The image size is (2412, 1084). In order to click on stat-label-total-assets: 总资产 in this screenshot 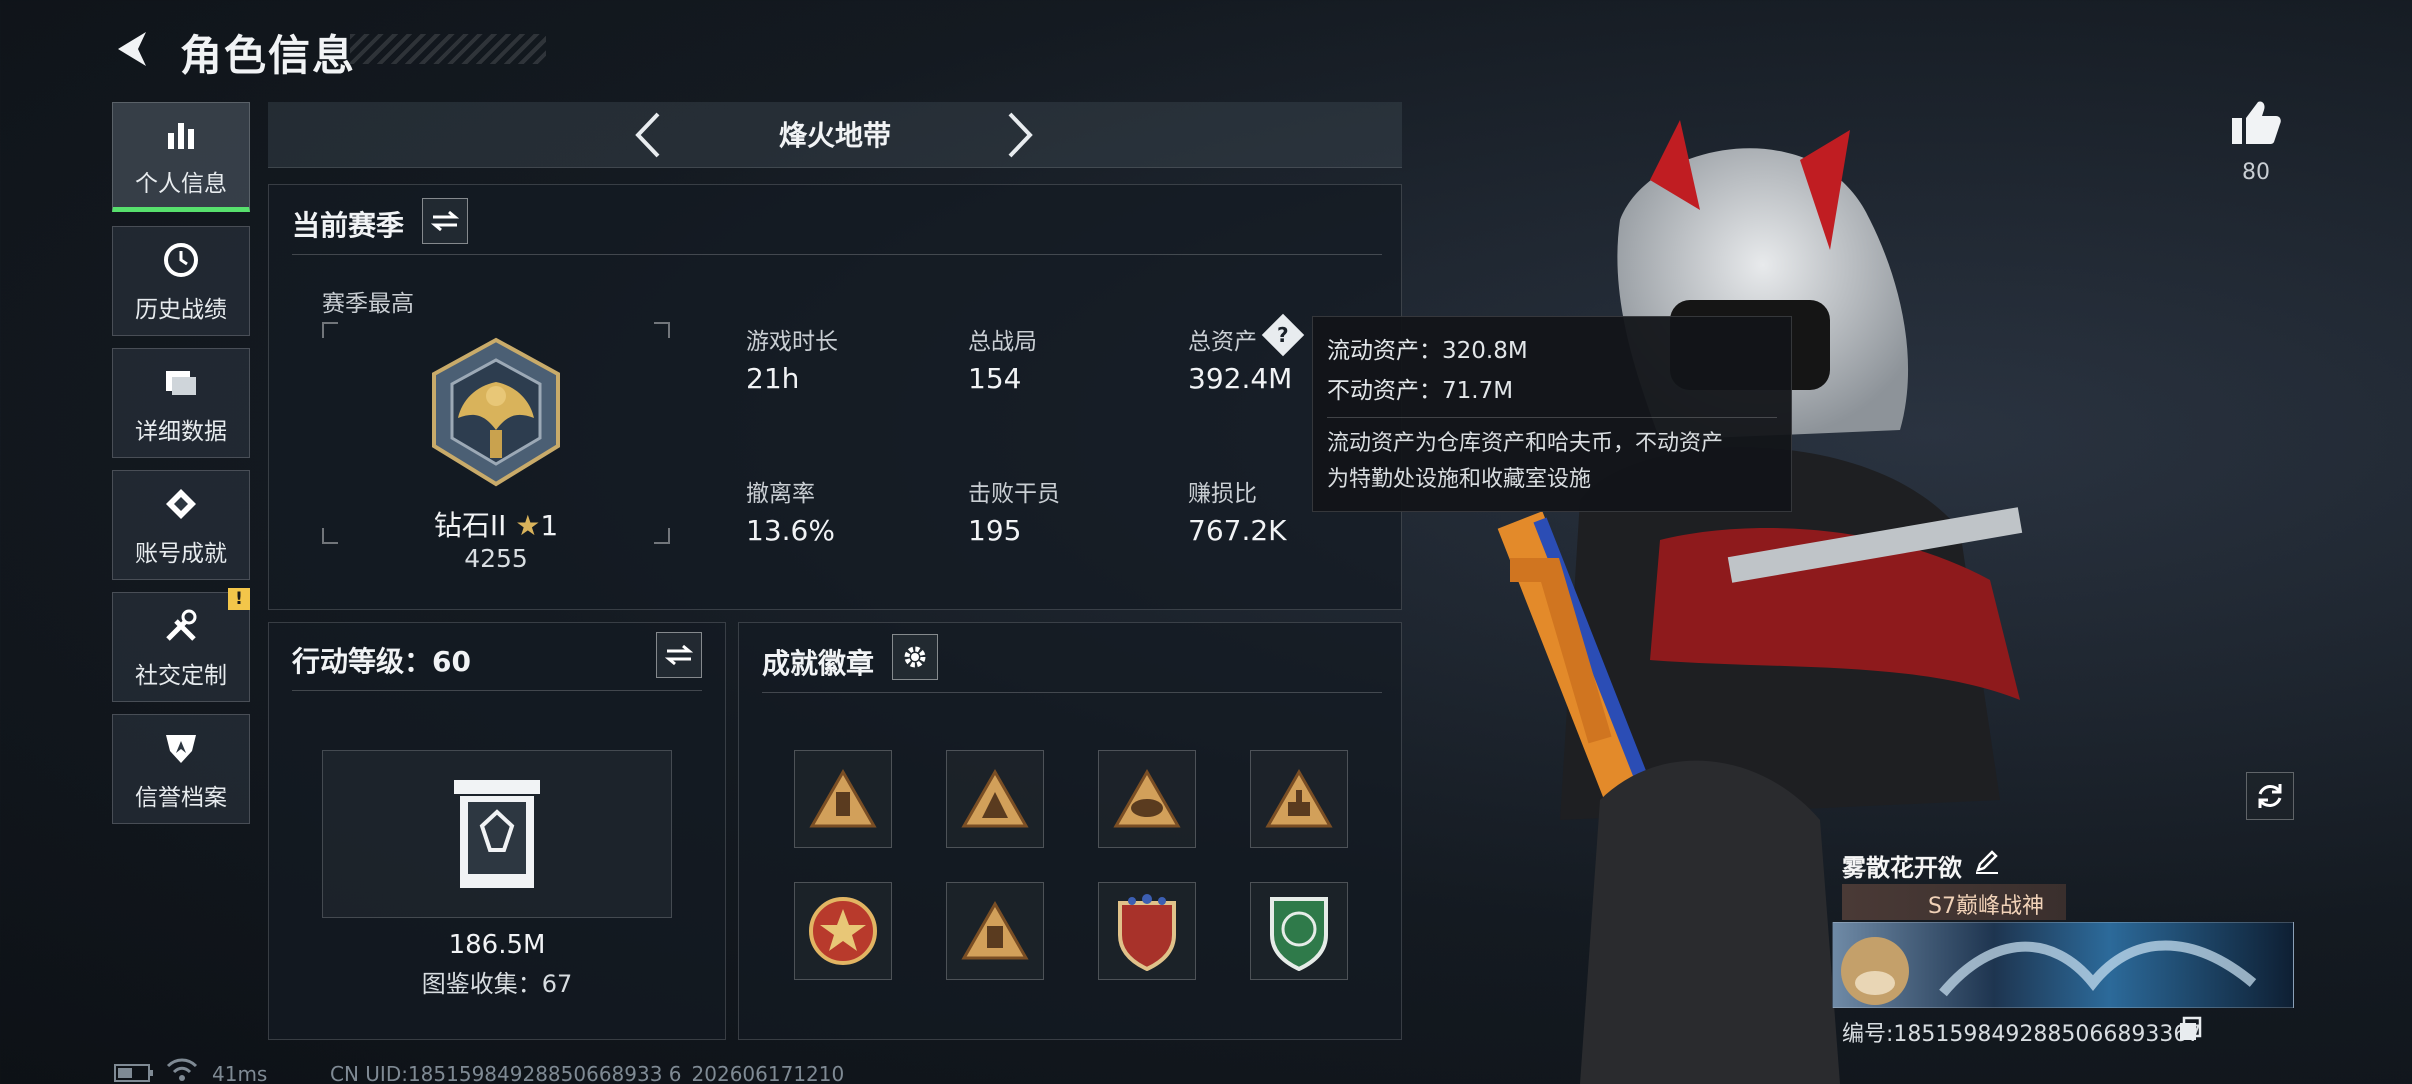, I will do `click(1222, 342)`.